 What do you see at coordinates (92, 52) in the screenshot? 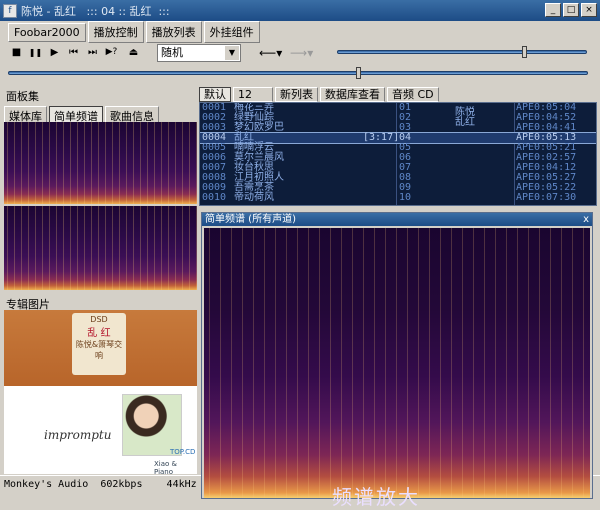
I see `next-button: ⏭` at bounding box center [92, 52].